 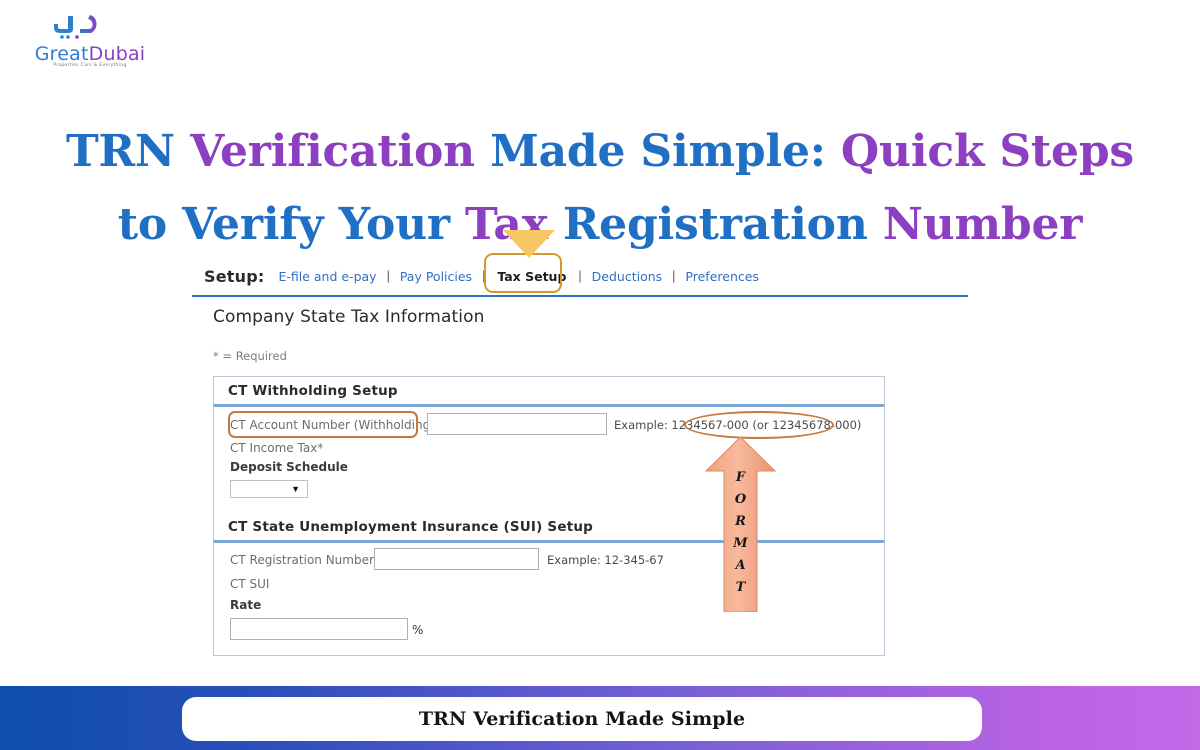 What do you see at coordinates (605, 560) in the screenshot?
I see `ct-registration-number-example: Example: 12-345-67` at bounding box center [605, 560].